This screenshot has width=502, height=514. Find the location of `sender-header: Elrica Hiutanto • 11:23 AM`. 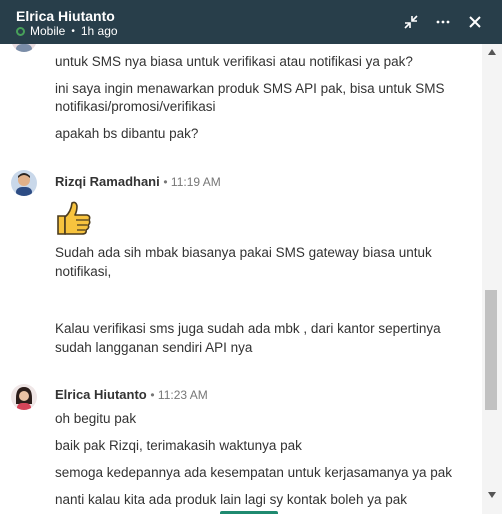

sender-header: Elrica Hiutanto • 11:23 AM is located at coordinates (131, 394).